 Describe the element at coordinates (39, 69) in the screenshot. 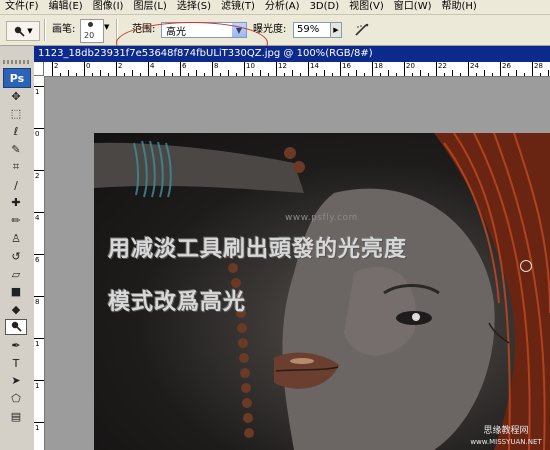

I see `ruler-origin` at that location.